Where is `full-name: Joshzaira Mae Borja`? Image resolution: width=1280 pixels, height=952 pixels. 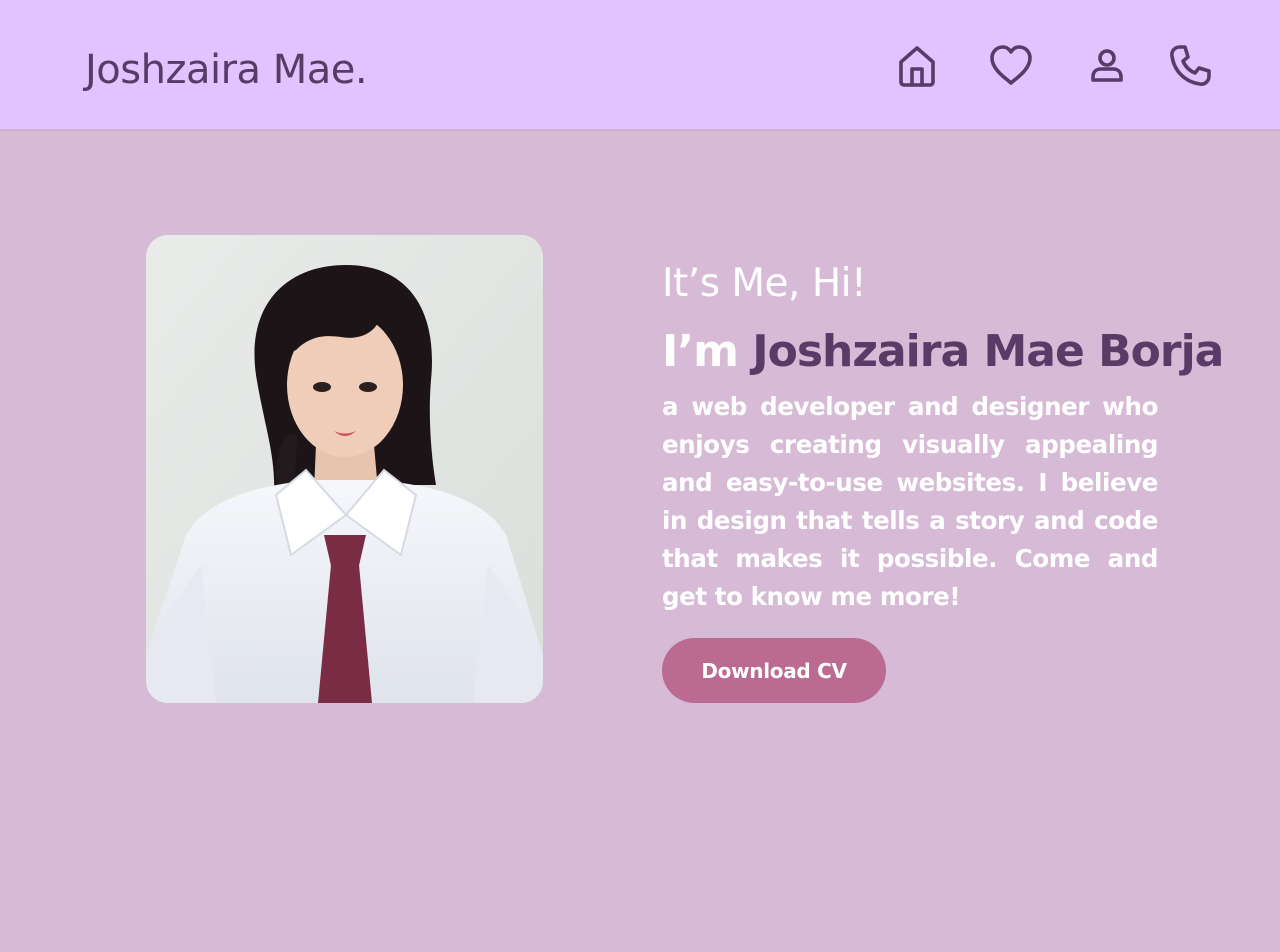
full-name: Joshzaira Mae Borja is located at coordinates (988, 351).